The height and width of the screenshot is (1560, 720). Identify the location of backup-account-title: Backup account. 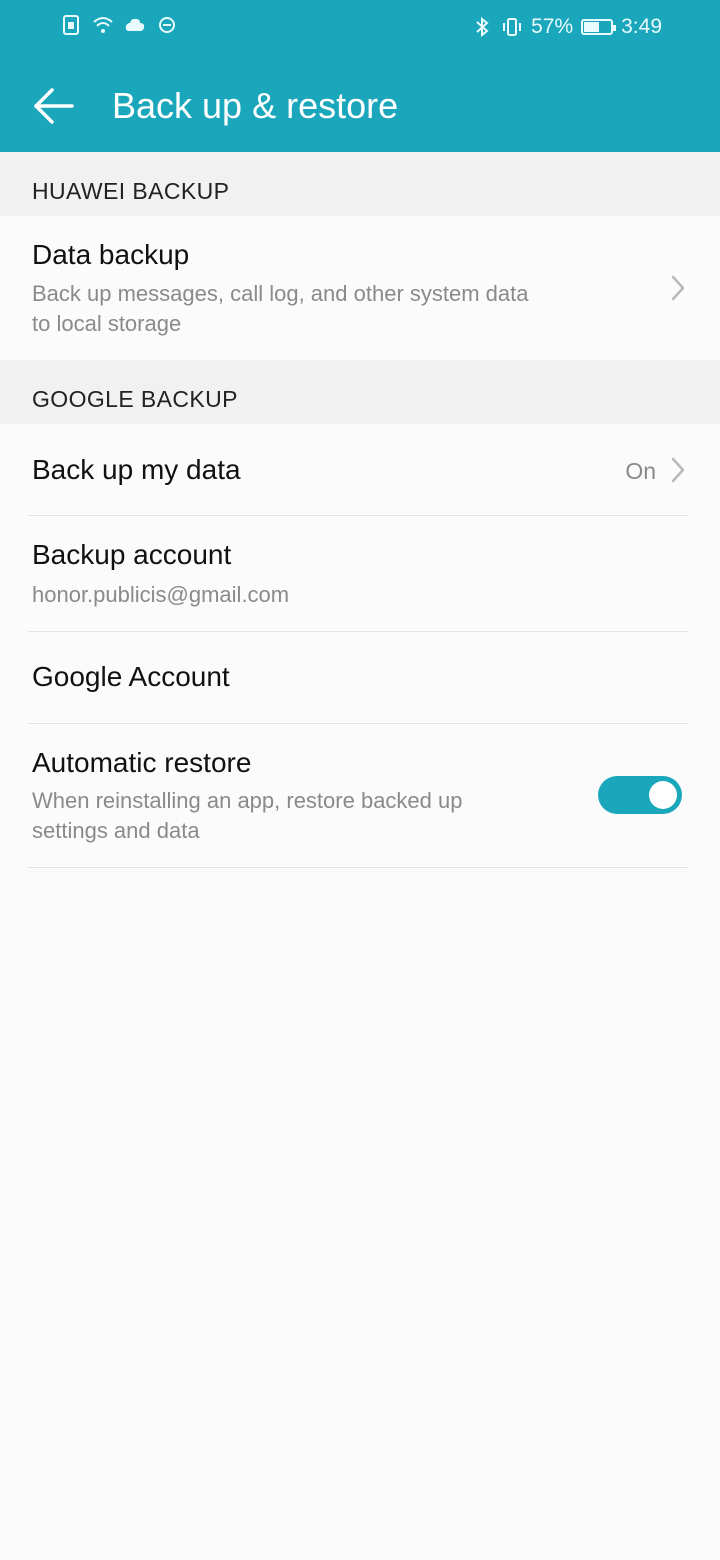
(132, 554).